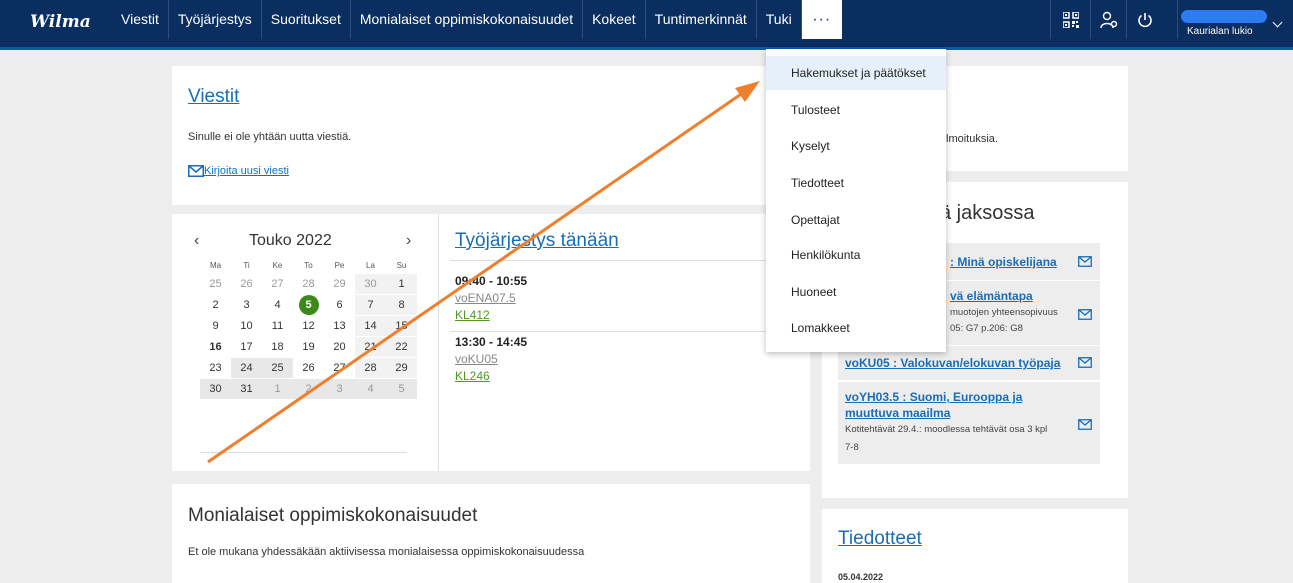 Image resolution: width=1293 pixels, height=583 pixels. I want to click on calendar-day: 12, so click(308, 326).